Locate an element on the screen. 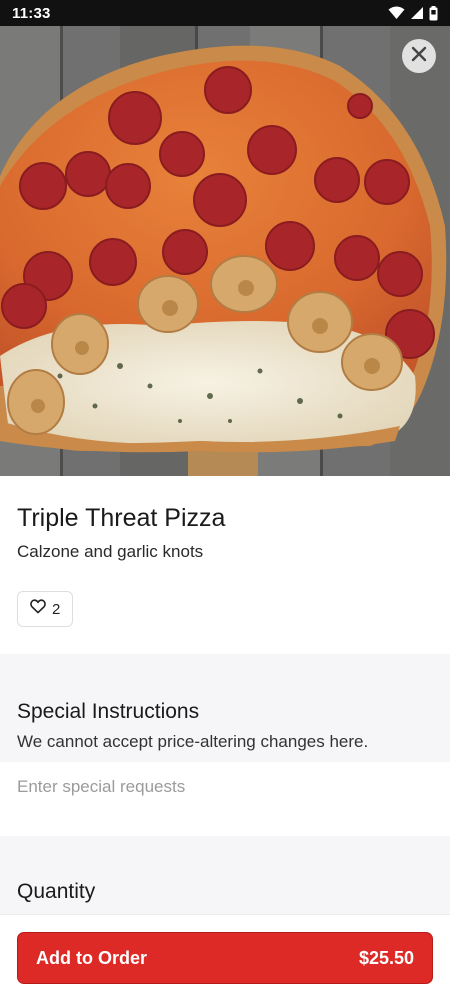 The height and width of the screenshot is (1000, 450). like-button: 2 is located at coordinates (45, 609).